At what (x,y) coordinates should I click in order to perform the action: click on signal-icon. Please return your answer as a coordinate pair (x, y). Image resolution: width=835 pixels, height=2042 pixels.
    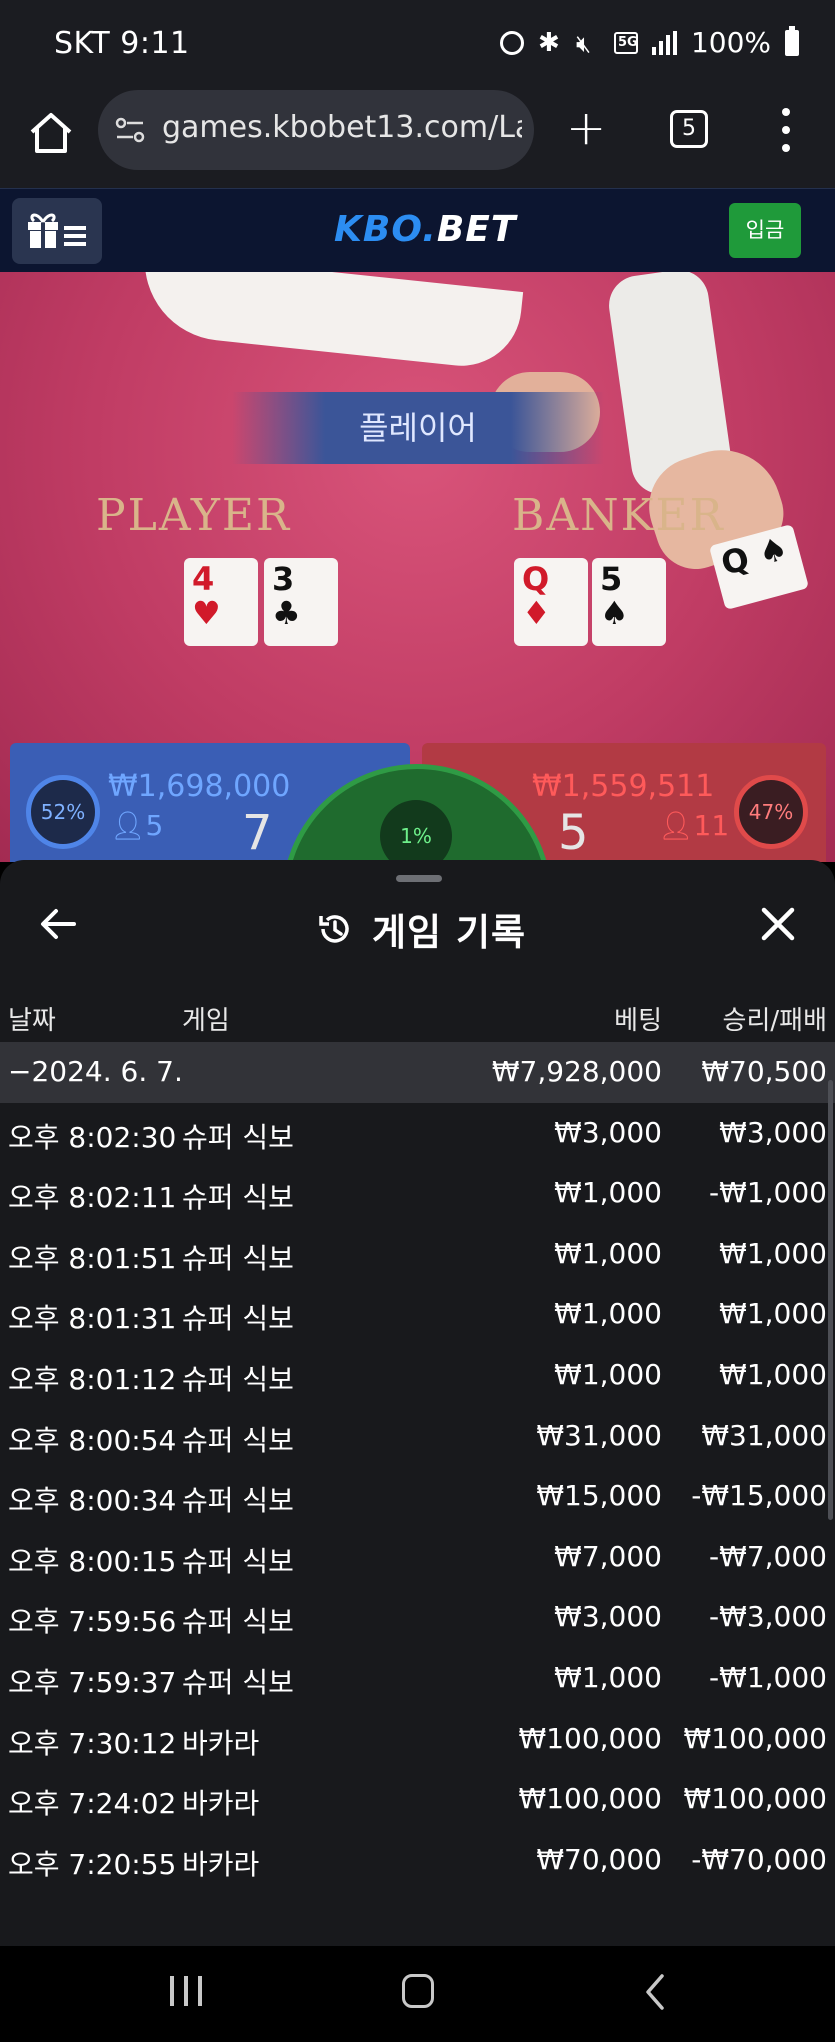
    Looking at the image, I should click on (664, 42).